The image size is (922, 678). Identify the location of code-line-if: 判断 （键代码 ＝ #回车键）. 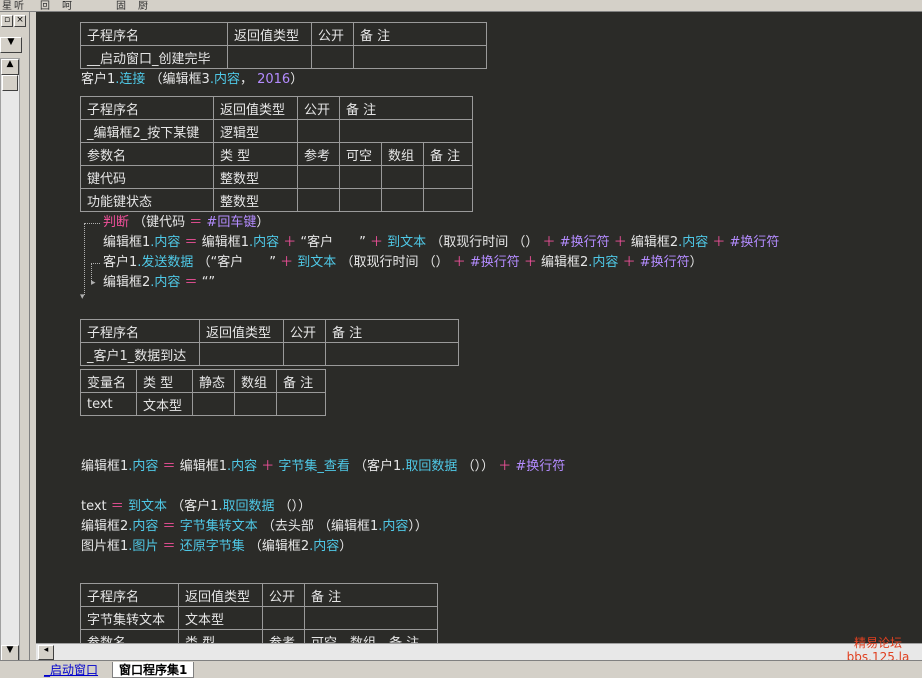
(186, 223).